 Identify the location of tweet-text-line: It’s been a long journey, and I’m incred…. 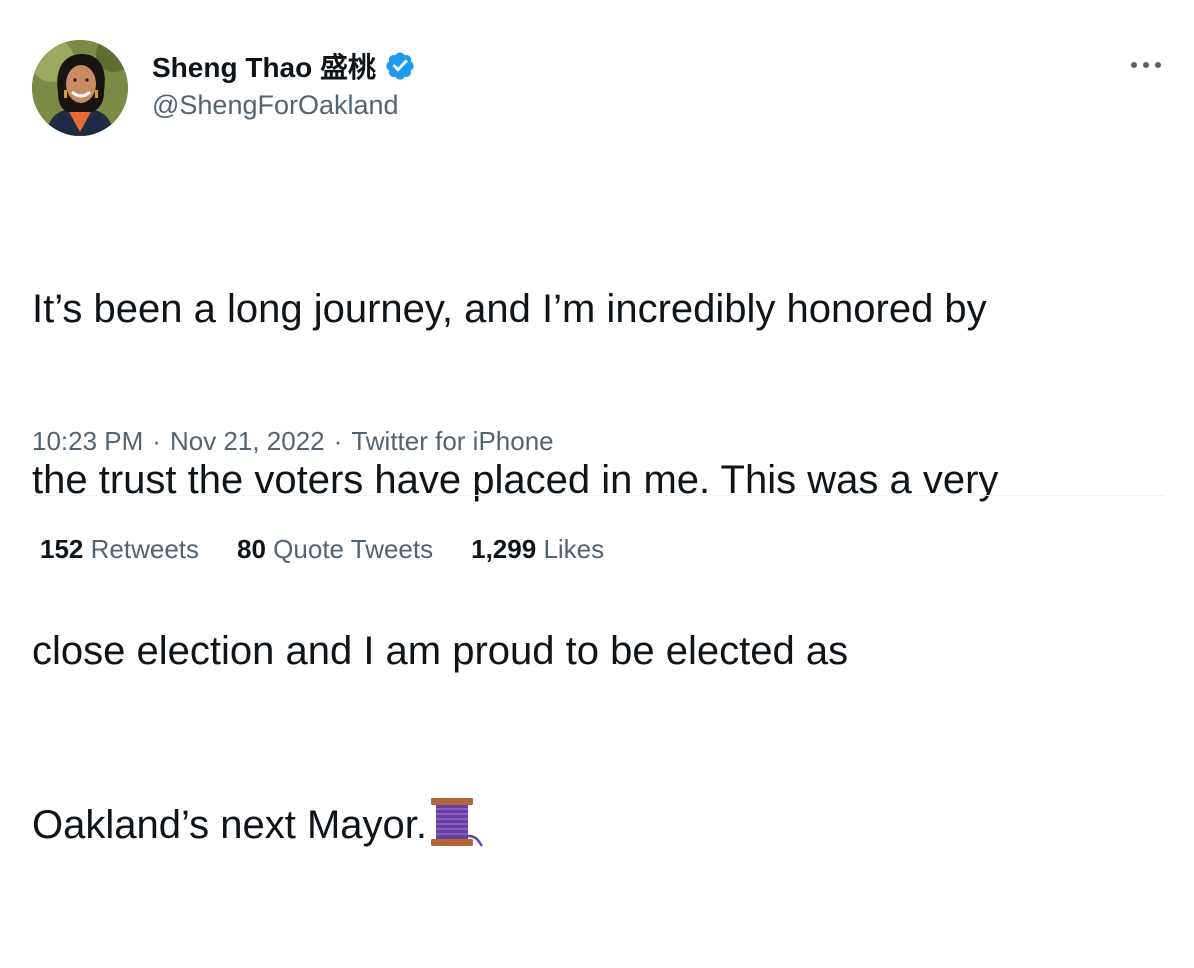
(509, 309).